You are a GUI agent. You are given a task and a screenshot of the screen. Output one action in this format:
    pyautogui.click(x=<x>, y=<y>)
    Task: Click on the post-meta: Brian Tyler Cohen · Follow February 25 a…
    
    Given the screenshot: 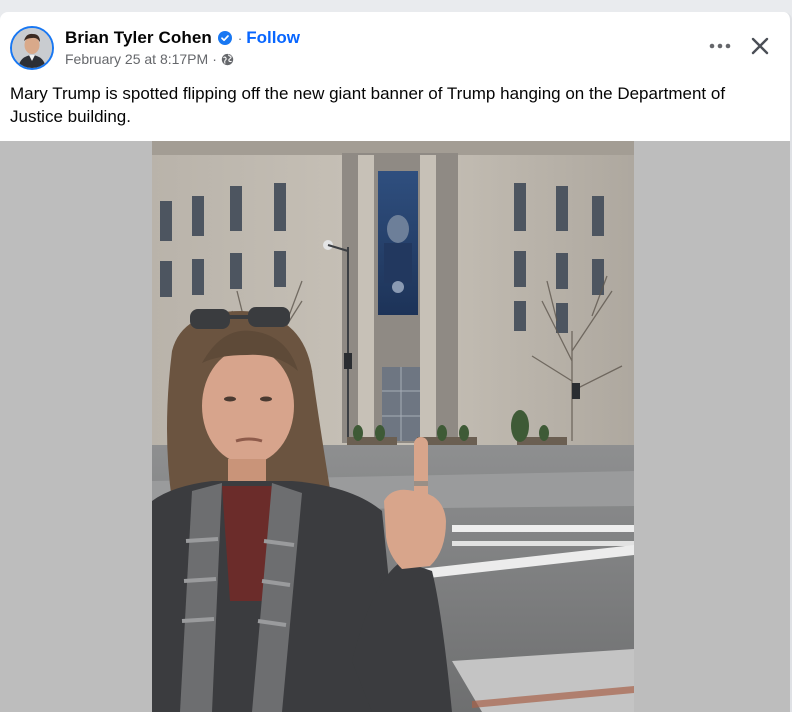 What is the action you would take?
    pyautogui.click(x=182, y=48)
    